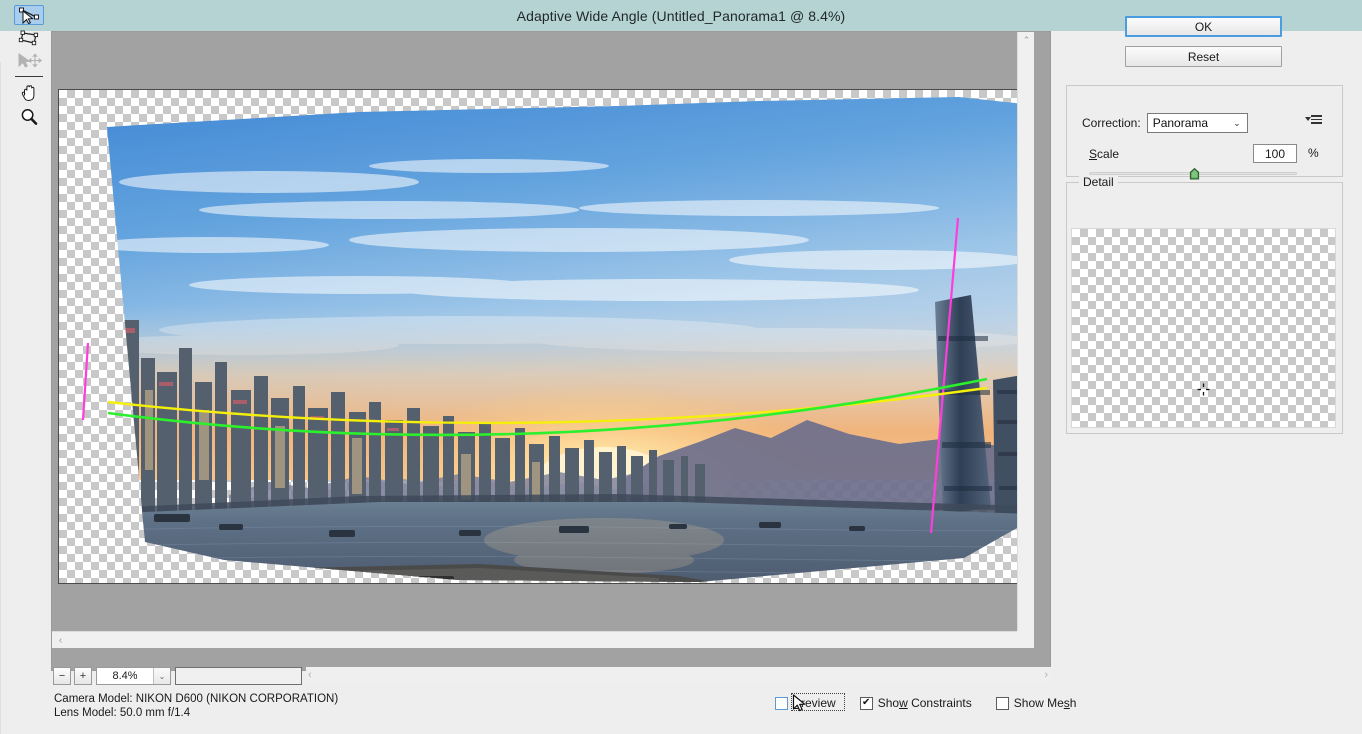  I want to click on panel-flyout-menu-icon, so click(1313, 119).